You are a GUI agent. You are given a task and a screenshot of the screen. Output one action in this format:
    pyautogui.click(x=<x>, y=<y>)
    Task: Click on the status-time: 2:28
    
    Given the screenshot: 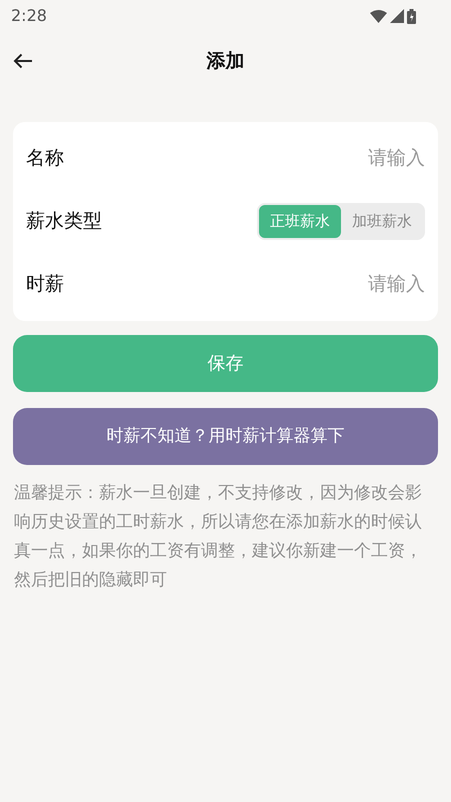 What is the action you would take?
    pyautogui.click(x=29, y=16)
    